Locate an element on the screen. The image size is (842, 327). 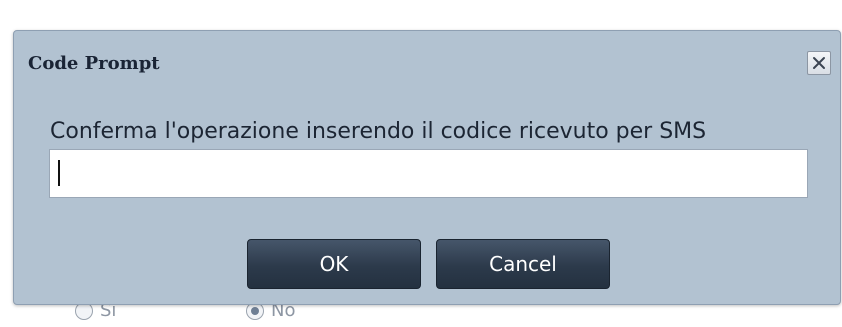
sms-code-input is located at coordinates (428, 173).